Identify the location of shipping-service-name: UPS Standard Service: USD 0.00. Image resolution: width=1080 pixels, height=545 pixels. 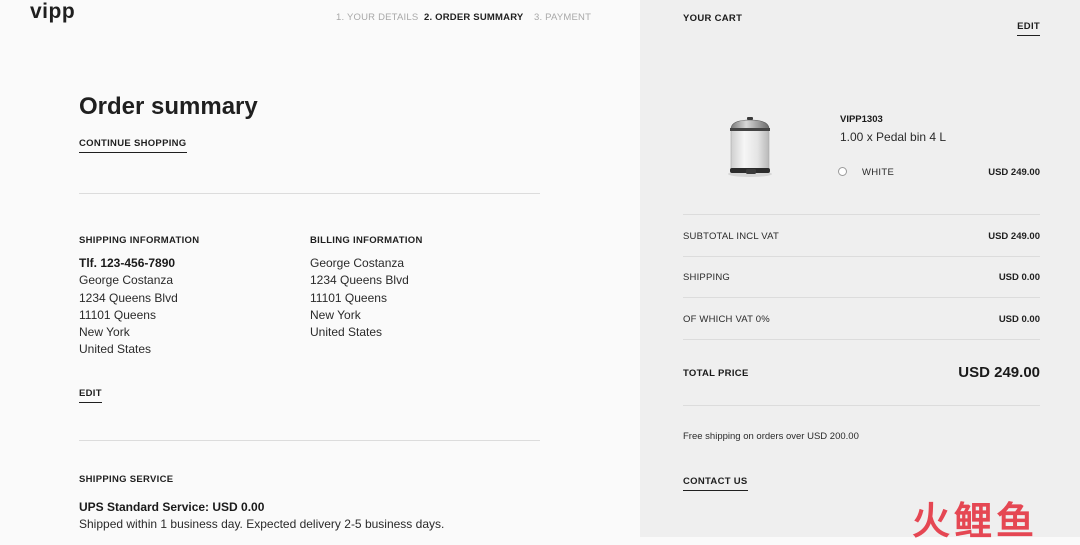
(172, 507).